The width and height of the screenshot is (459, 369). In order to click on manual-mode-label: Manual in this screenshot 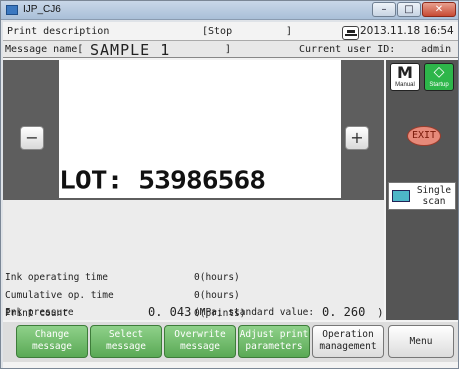, I will do `click(405, 85)`.